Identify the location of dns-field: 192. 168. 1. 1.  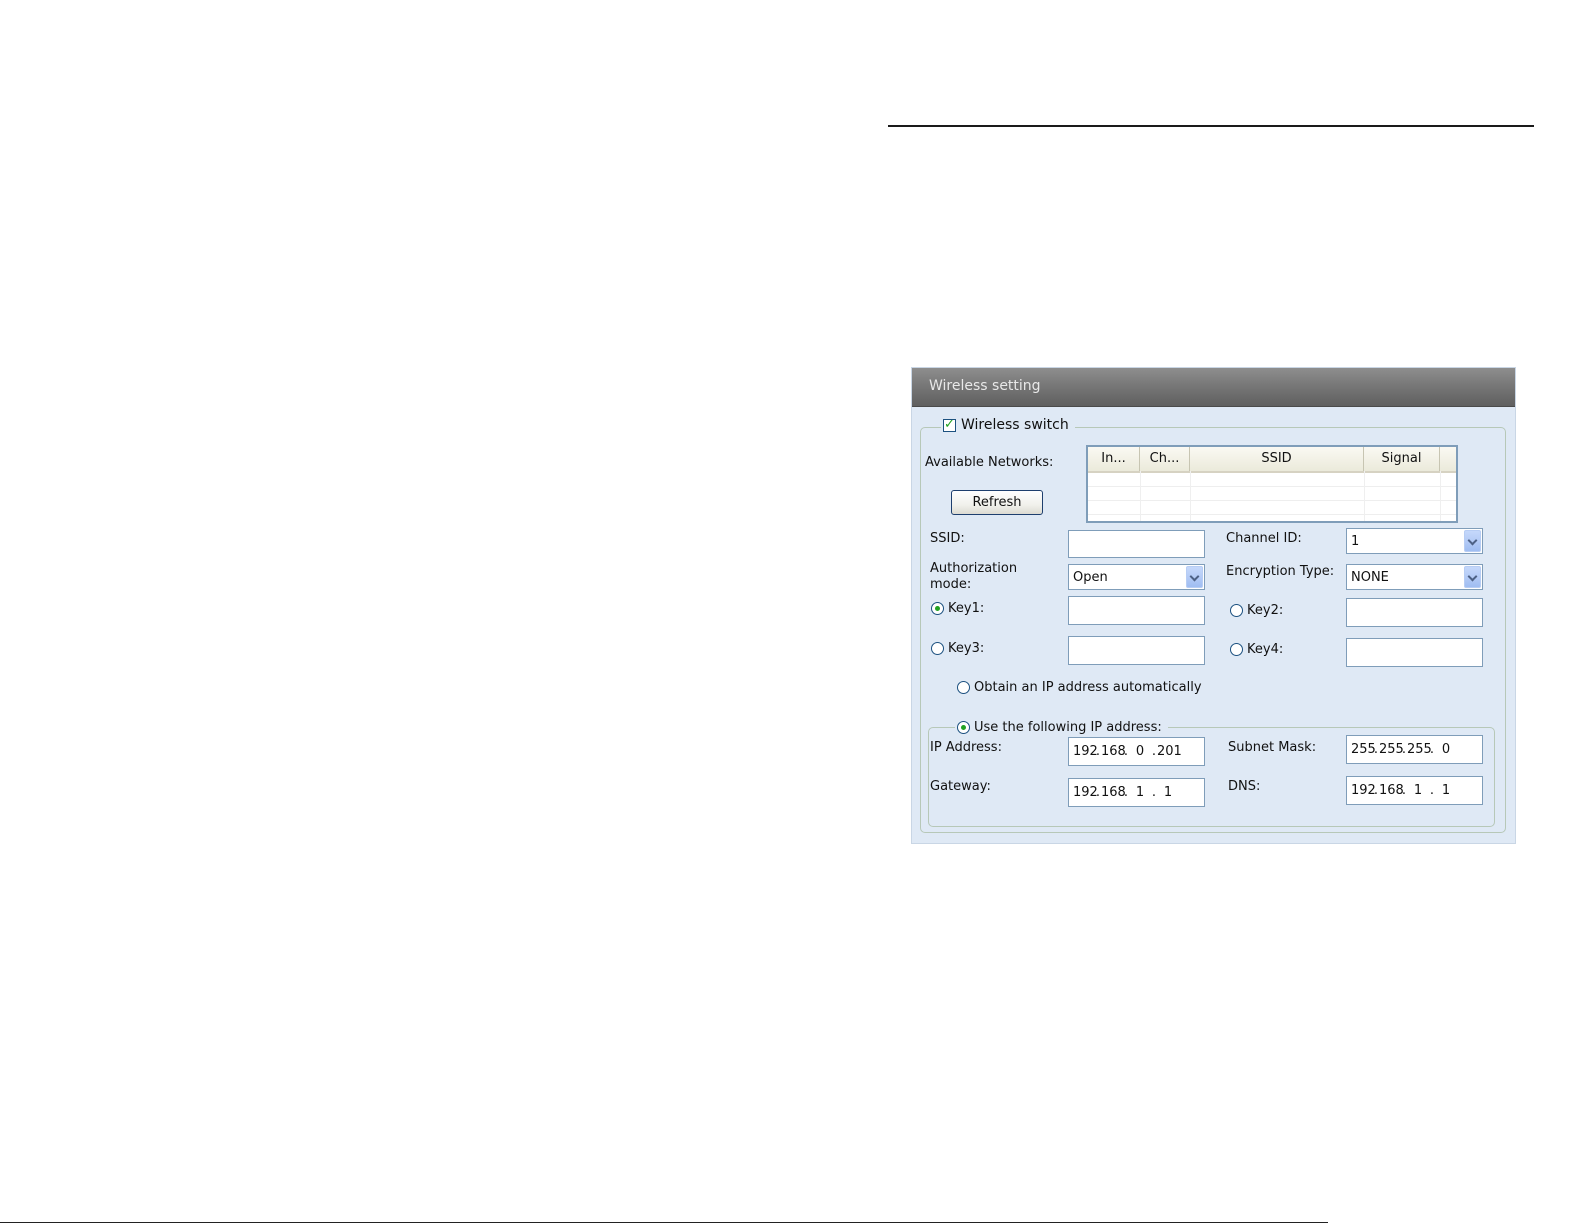
(1414, 790).